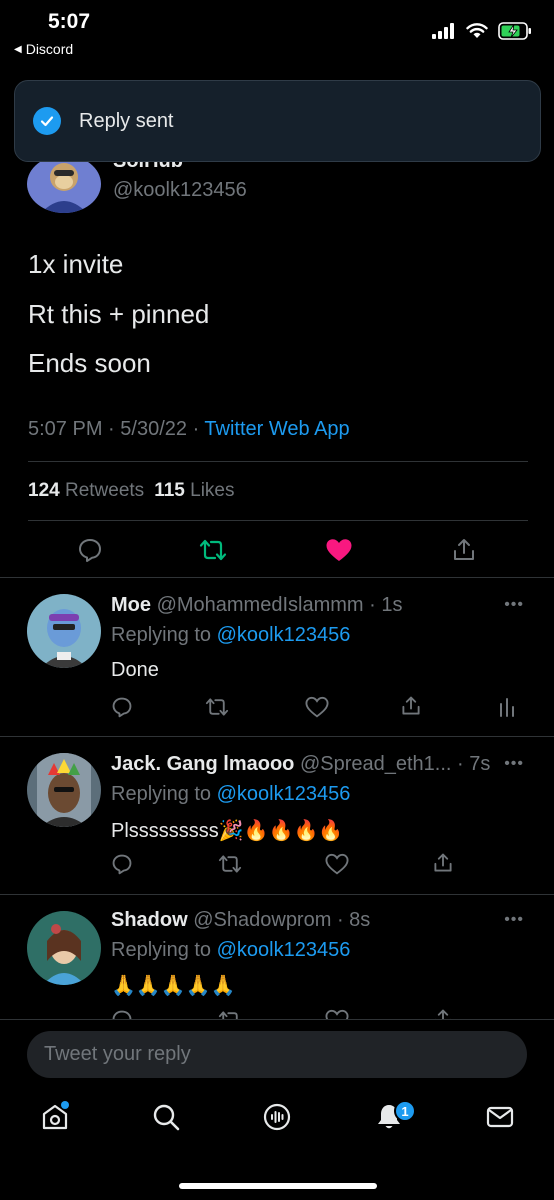 The width and height of the screenshot is (554, 1200). I want to click on back-to-app-link: ◀ Discord, so click(43, 49).